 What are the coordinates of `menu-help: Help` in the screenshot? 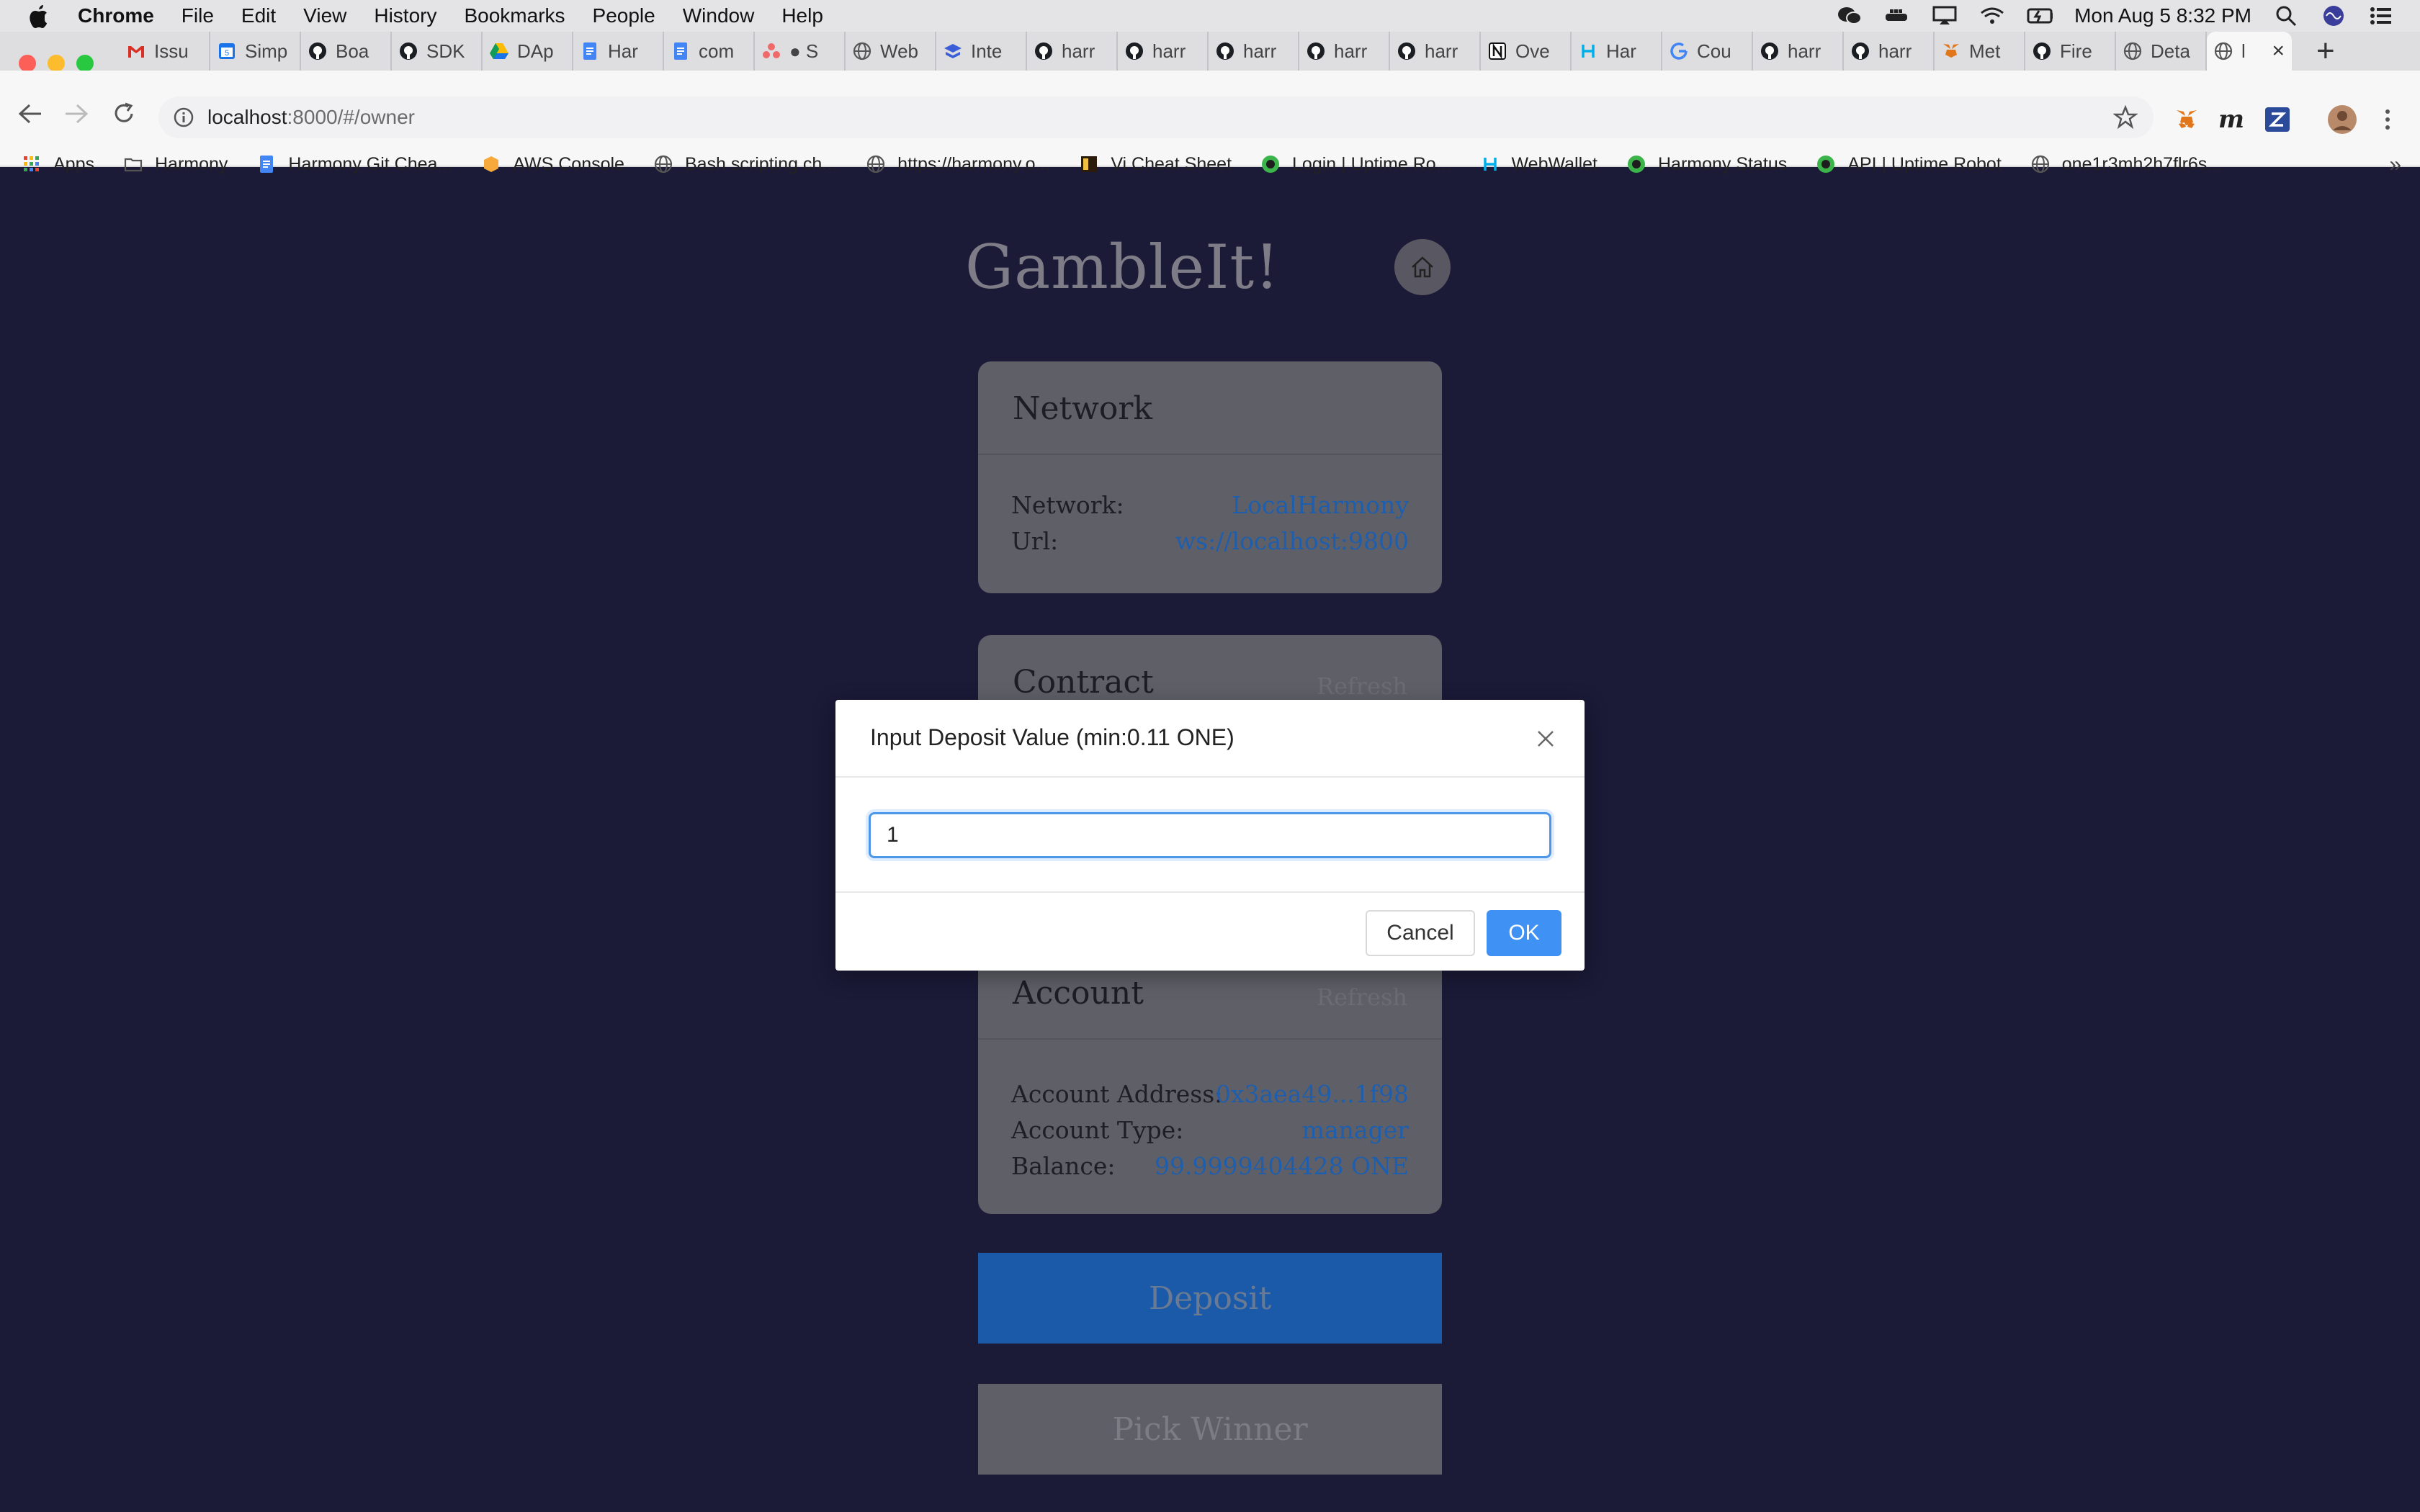 It's located at (802, 15).